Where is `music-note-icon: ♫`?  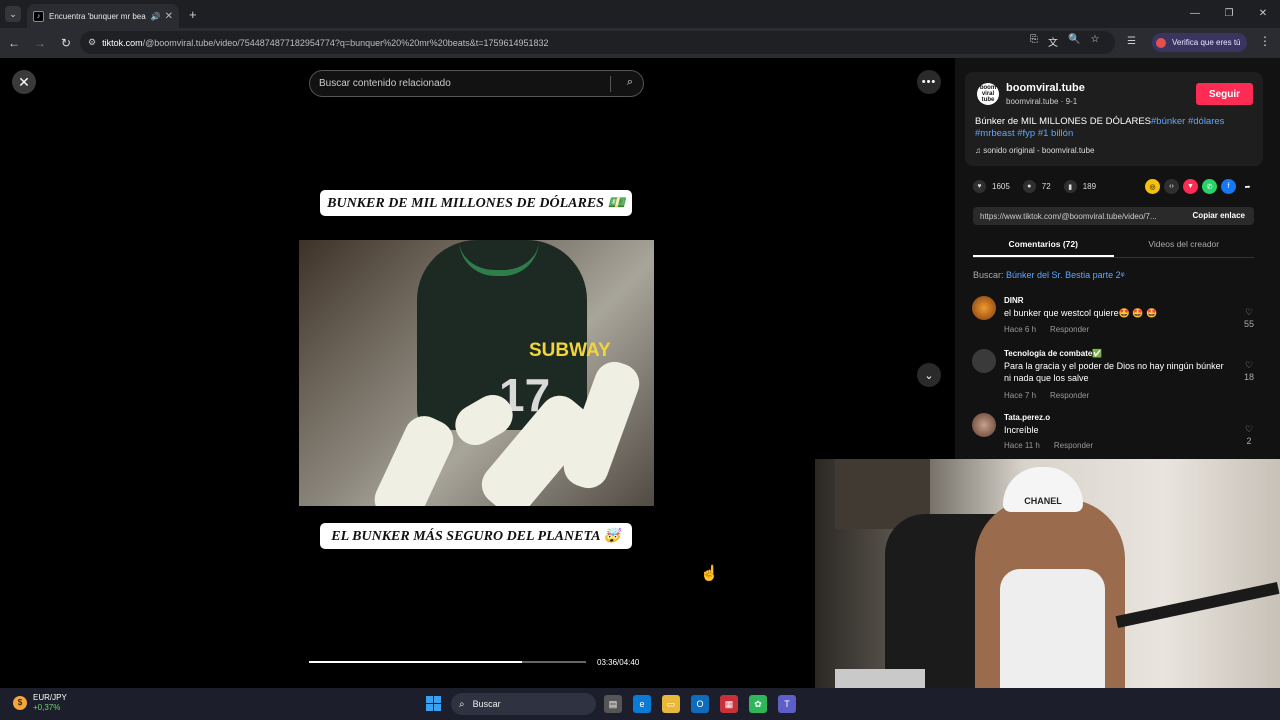
music-note-icon: ♫ is located at coordinates (979, 150).